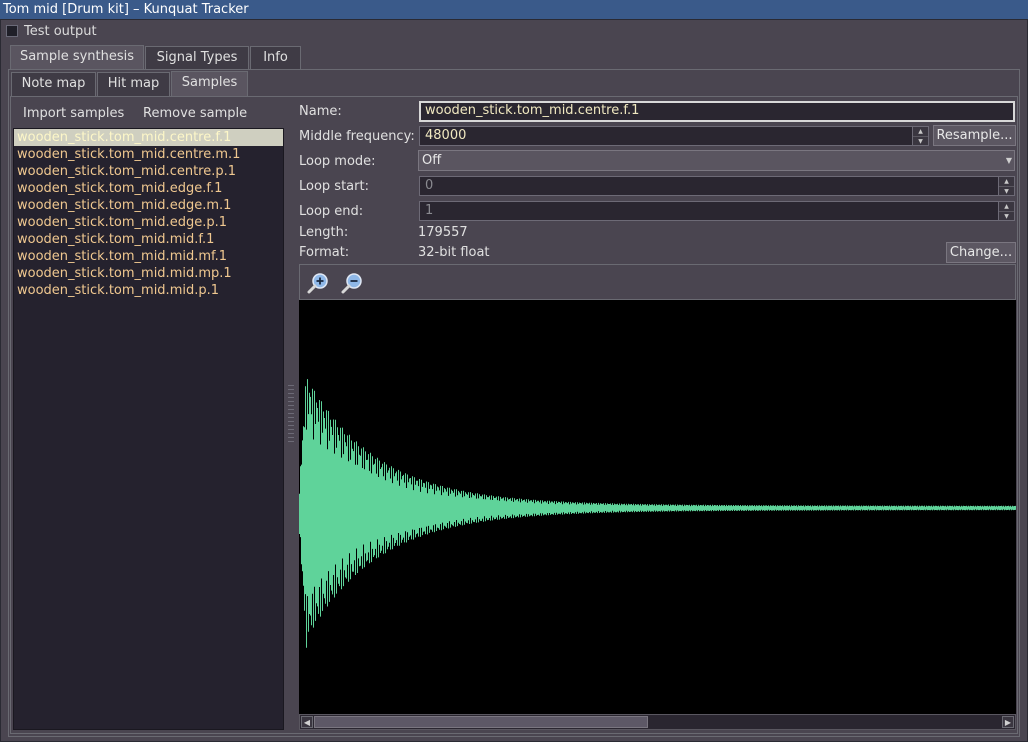  What do you see at coordinates (148, 205) in the screenshot?
I see `list-item: wooden_stick.tom_mid.edge.m.1` at bounding box center [148, 205].